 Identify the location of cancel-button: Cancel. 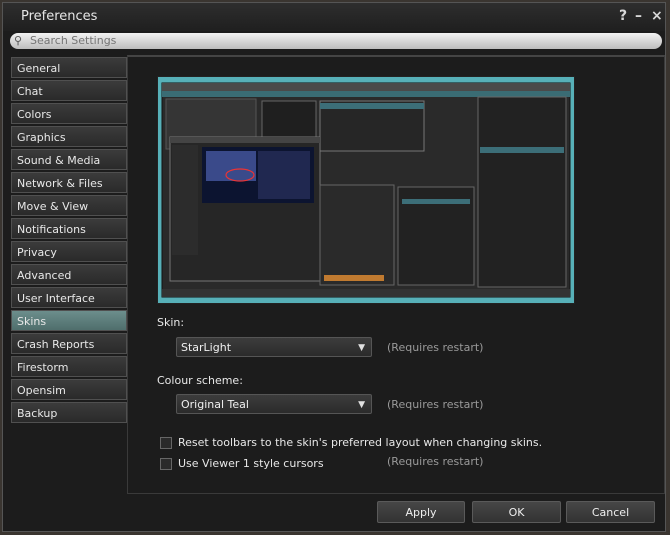
(610, 512).